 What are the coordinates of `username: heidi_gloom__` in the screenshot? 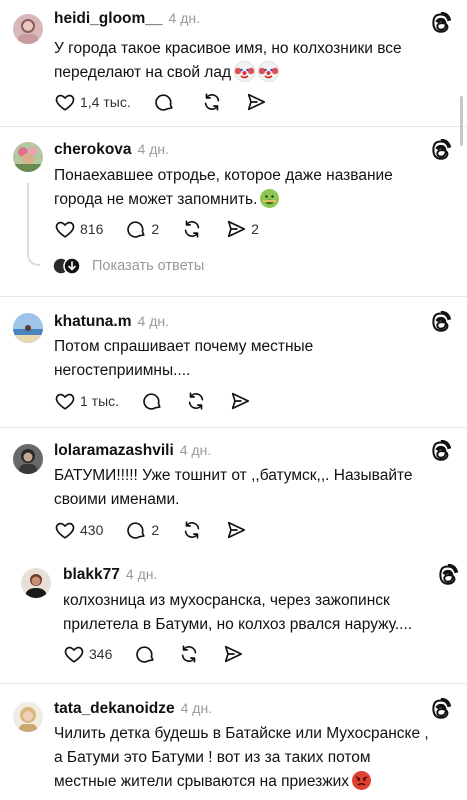 It's located at (108, 19).